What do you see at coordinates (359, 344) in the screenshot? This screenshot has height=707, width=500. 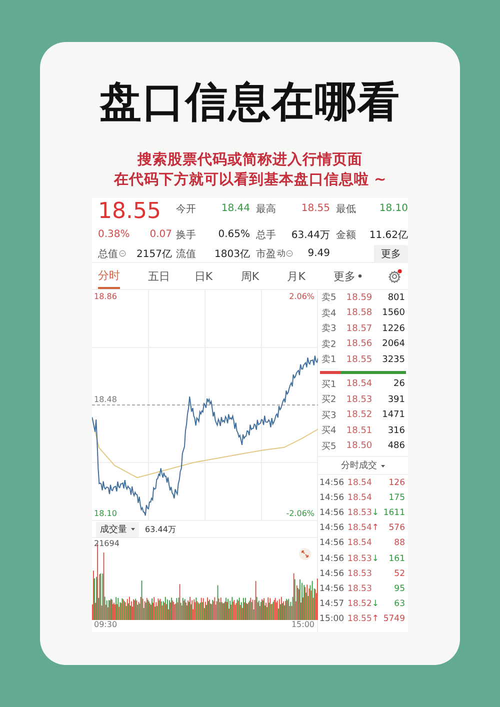 I see `order-price: 18.56` at bounding box center [359, 344].